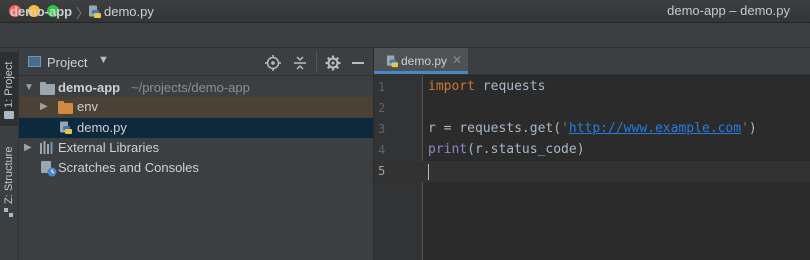 The image size is (810, 260). What do you see at coordinates (273, 63) in the screenshot?
I see `locate-file-icon` at bounding box center [273, 63].